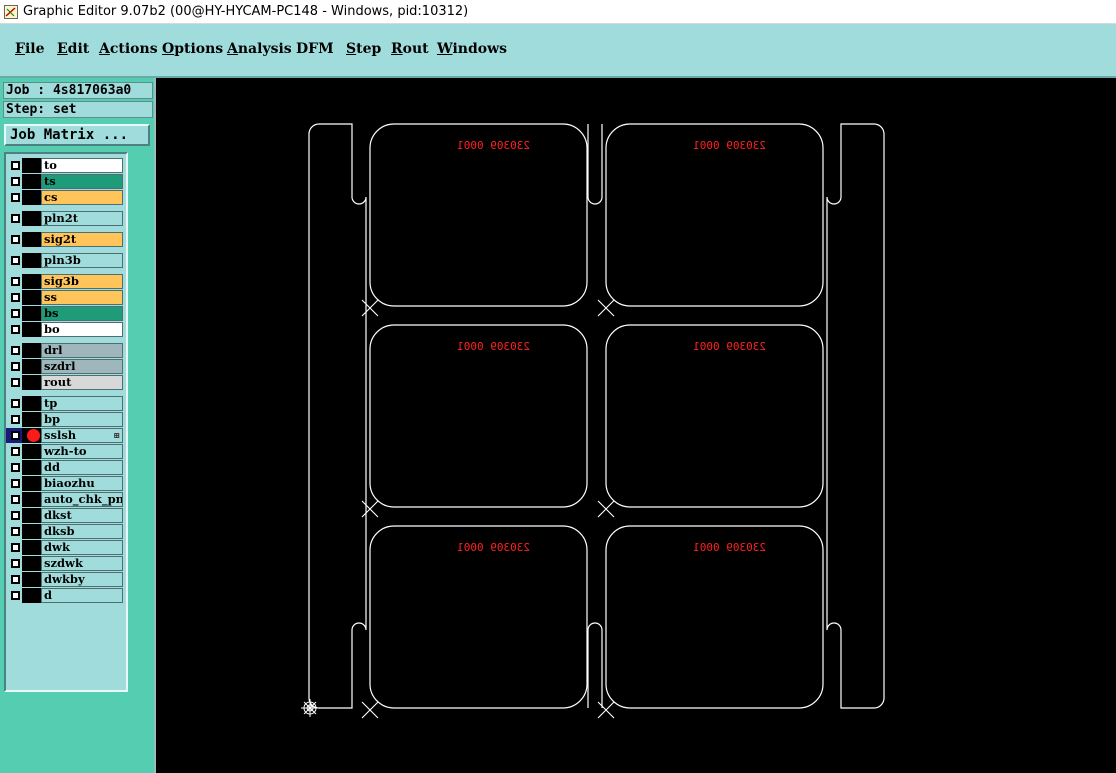  I want to click on layer-name: wzh-to, so click(82, 451).